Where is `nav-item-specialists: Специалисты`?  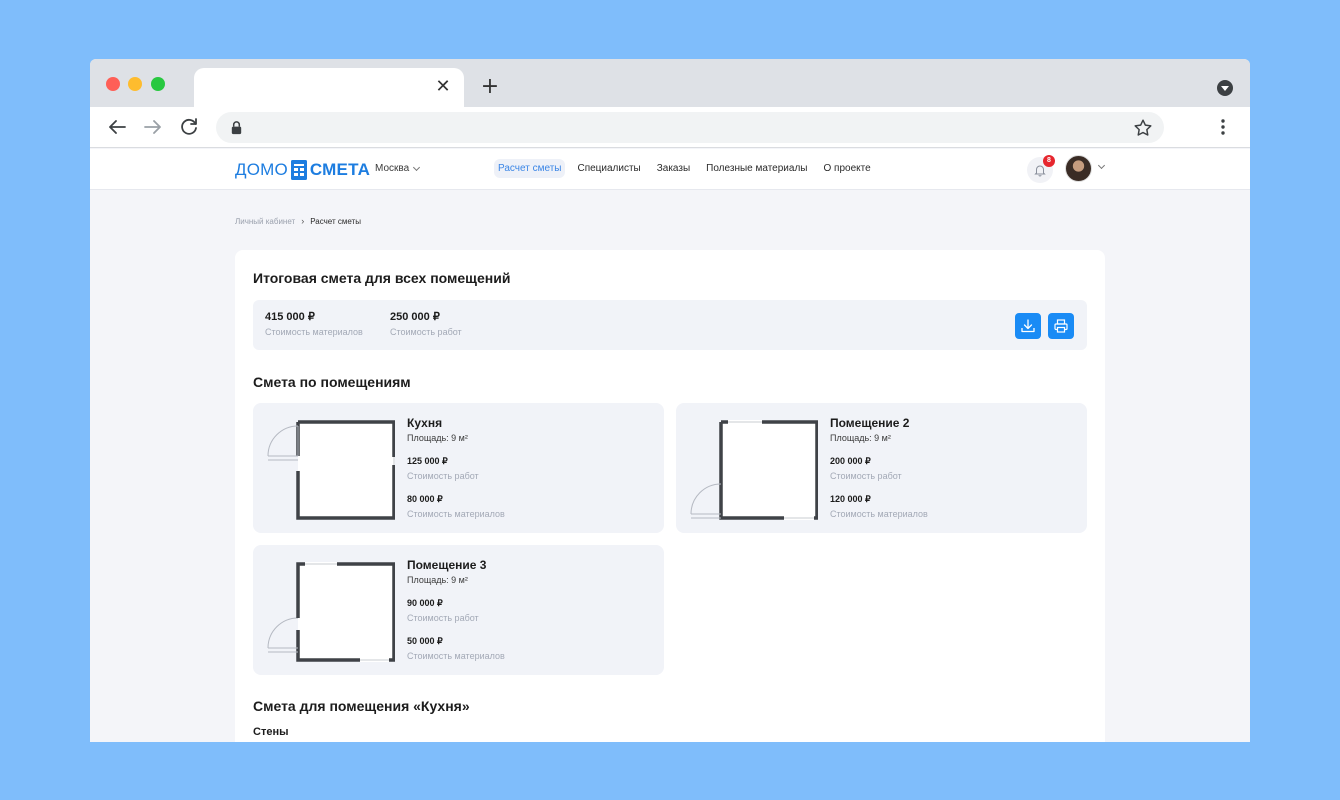 nav-item-specialists: Специалисты is located at coordinates (608, 168).